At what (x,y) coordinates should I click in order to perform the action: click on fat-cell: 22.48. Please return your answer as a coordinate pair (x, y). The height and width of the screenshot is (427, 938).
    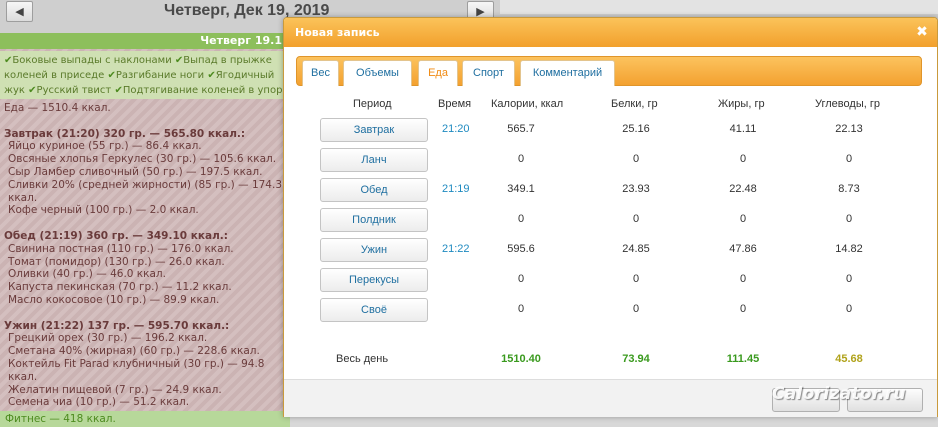
    Looking at the image, I should click on (743, 189).